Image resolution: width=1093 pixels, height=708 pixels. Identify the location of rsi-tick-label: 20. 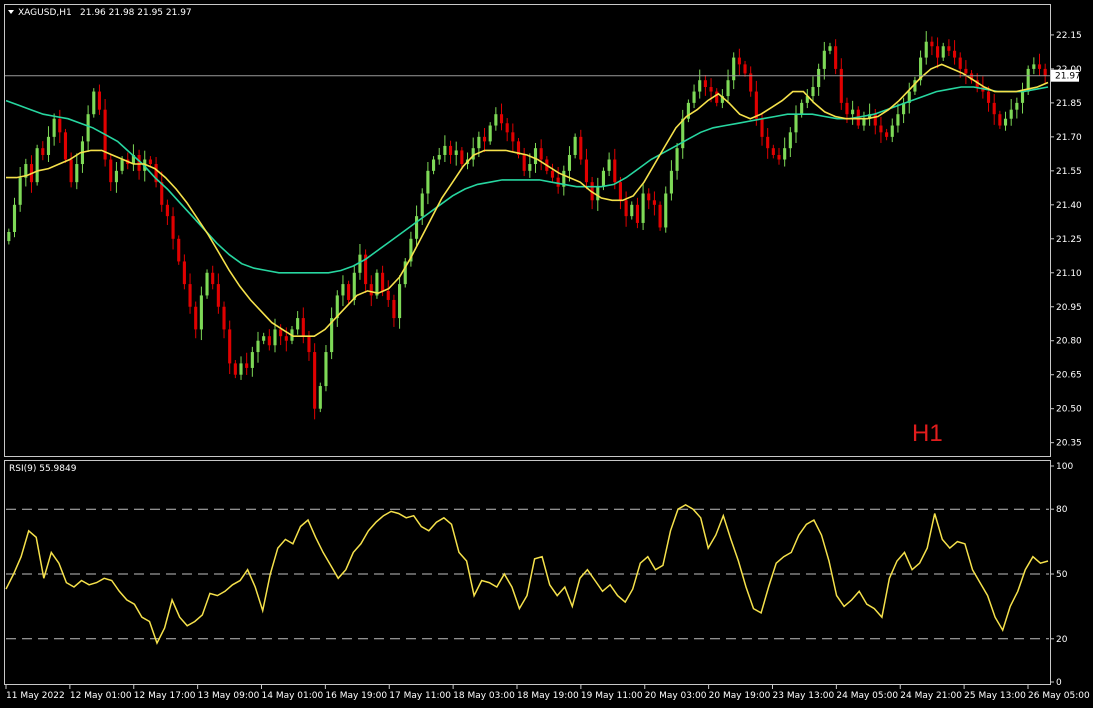
(1062, 640).